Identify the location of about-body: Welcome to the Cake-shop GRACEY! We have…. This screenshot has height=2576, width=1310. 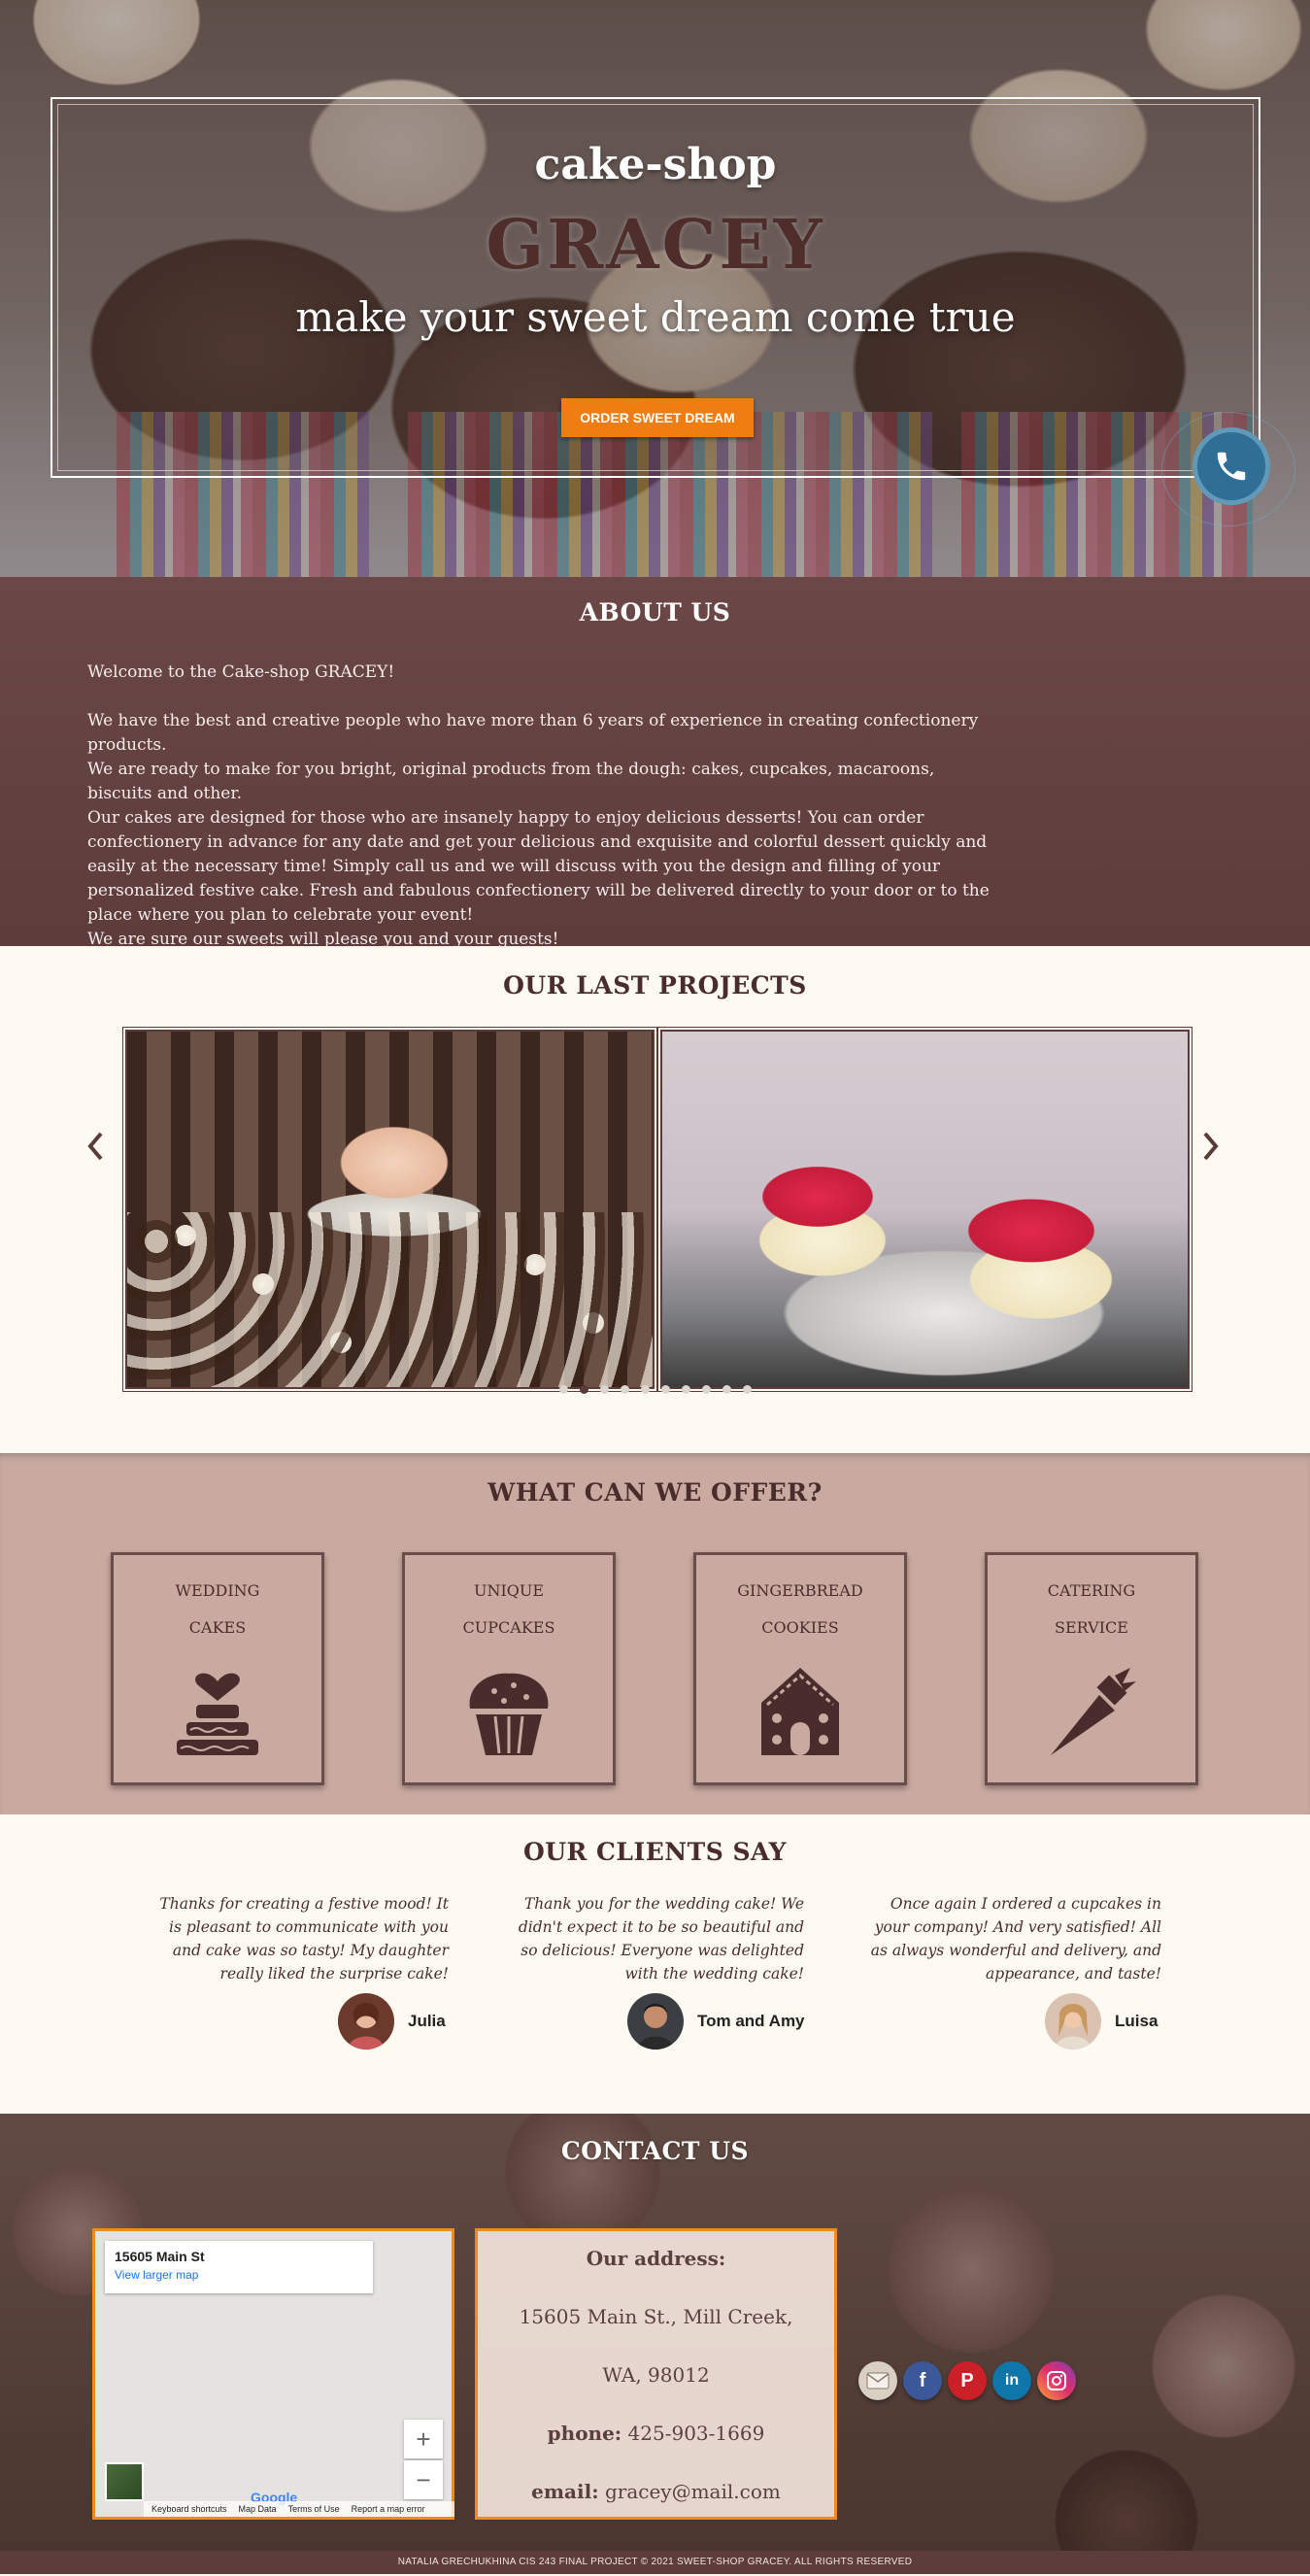
(543, 806).